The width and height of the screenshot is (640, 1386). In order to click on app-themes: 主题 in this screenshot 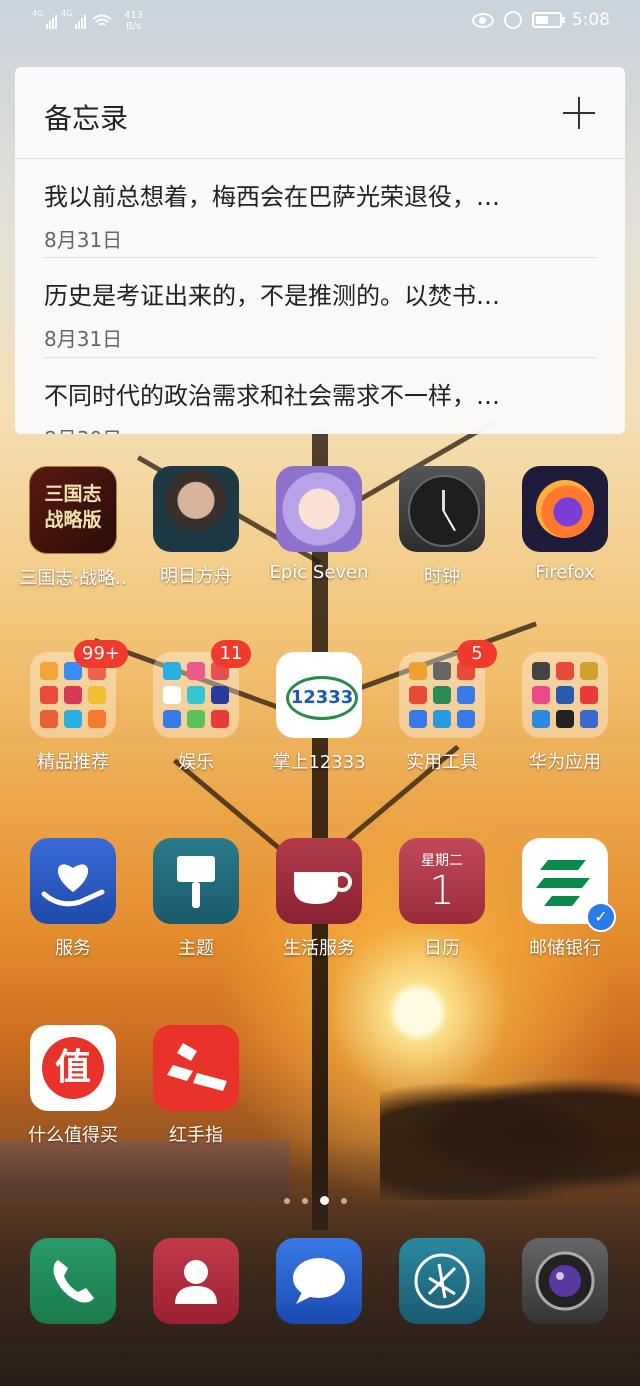, I will do `click(196, 899)`.